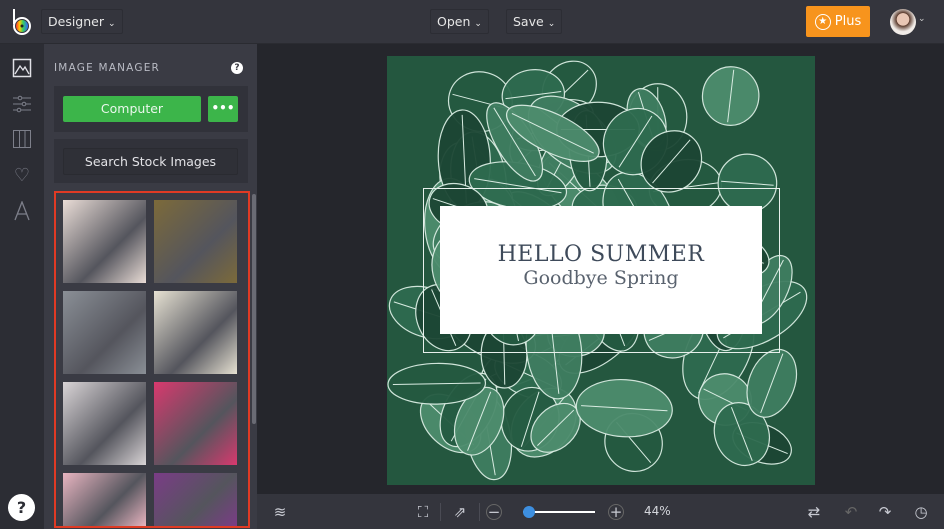 This screenshot has width=944, height=529. I want to click on sliders-icon, so click(22, 105).